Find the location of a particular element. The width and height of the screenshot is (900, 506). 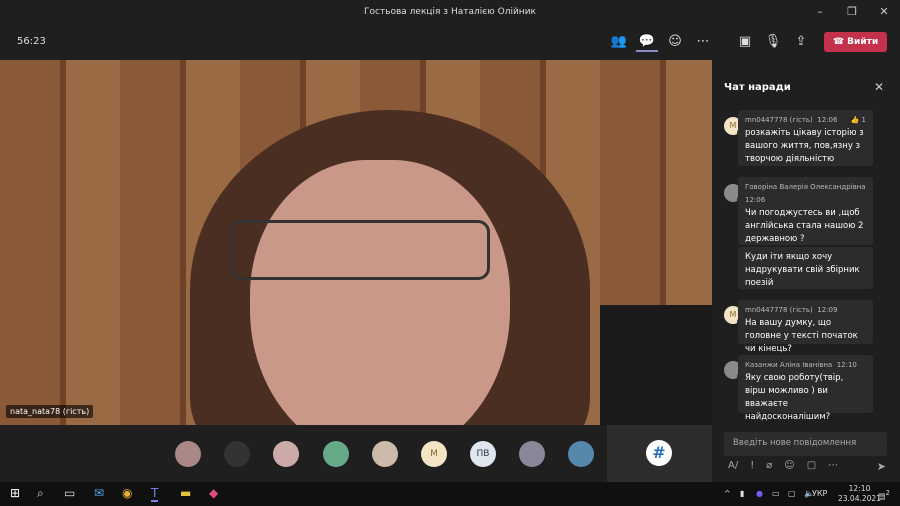

breakout-rooms-icon: ☺ is located at coordinates (675, 42).